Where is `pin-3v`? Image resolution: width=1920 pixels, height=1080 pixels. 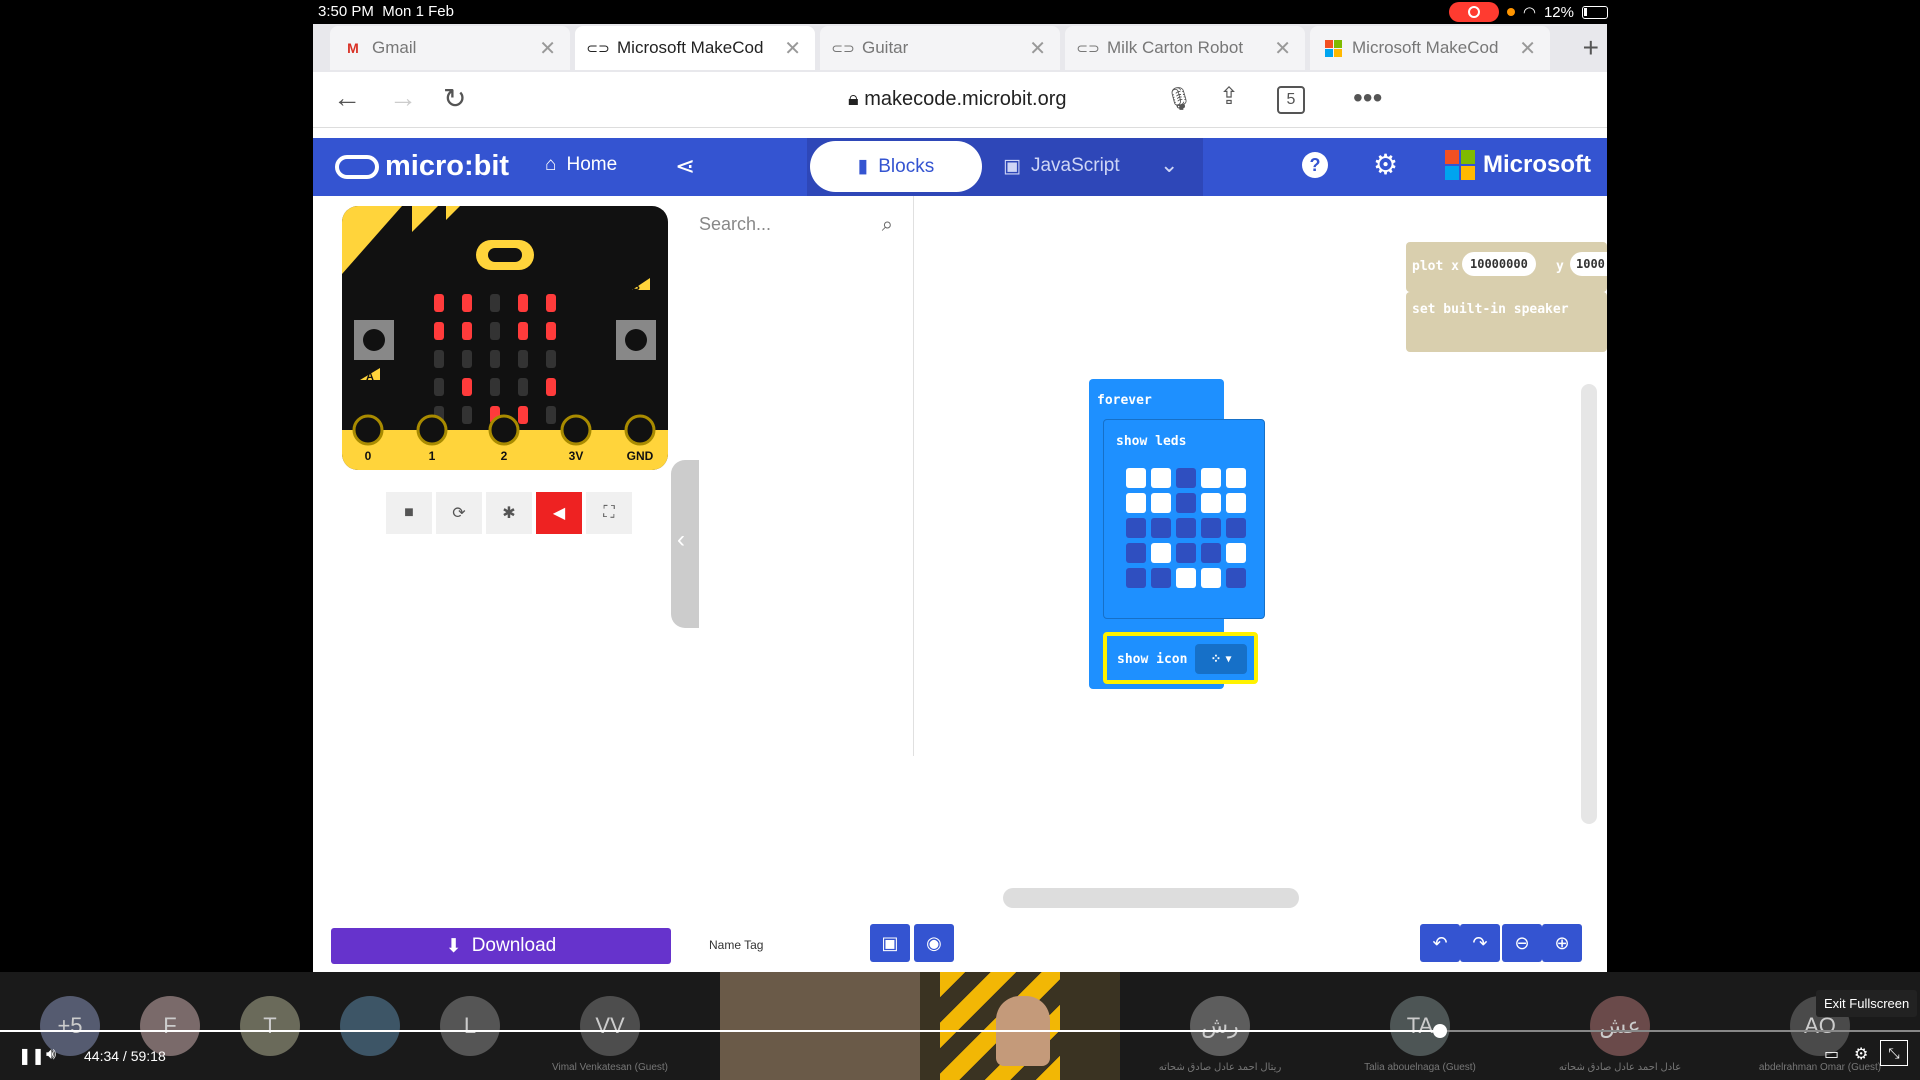 pin-3v is located at coordinates (576, 430).